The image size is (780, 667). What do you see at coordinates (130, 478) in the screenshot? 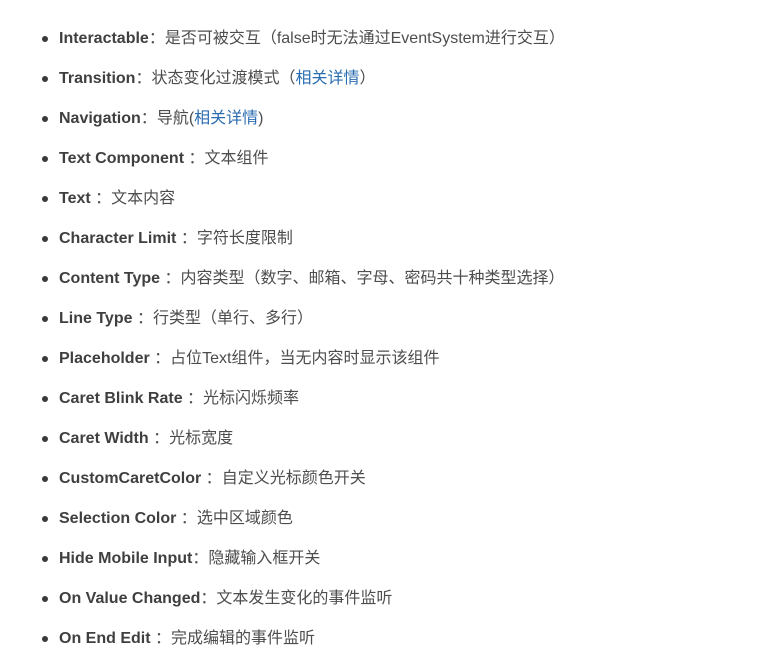
I see `property-name: CustomCaretColor` at bounding box center [130, 478].